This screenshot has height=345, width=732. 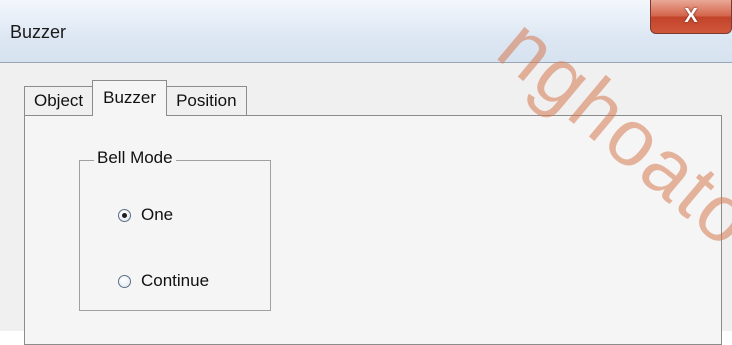 I want to click on bell-mode-legend: Bell Mode, so click(x=135, y=158).